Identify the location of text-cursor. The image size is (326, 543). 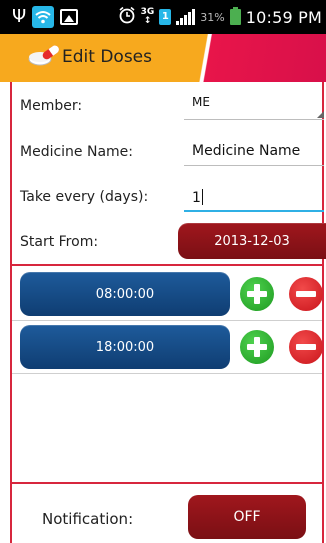
(202, 197).